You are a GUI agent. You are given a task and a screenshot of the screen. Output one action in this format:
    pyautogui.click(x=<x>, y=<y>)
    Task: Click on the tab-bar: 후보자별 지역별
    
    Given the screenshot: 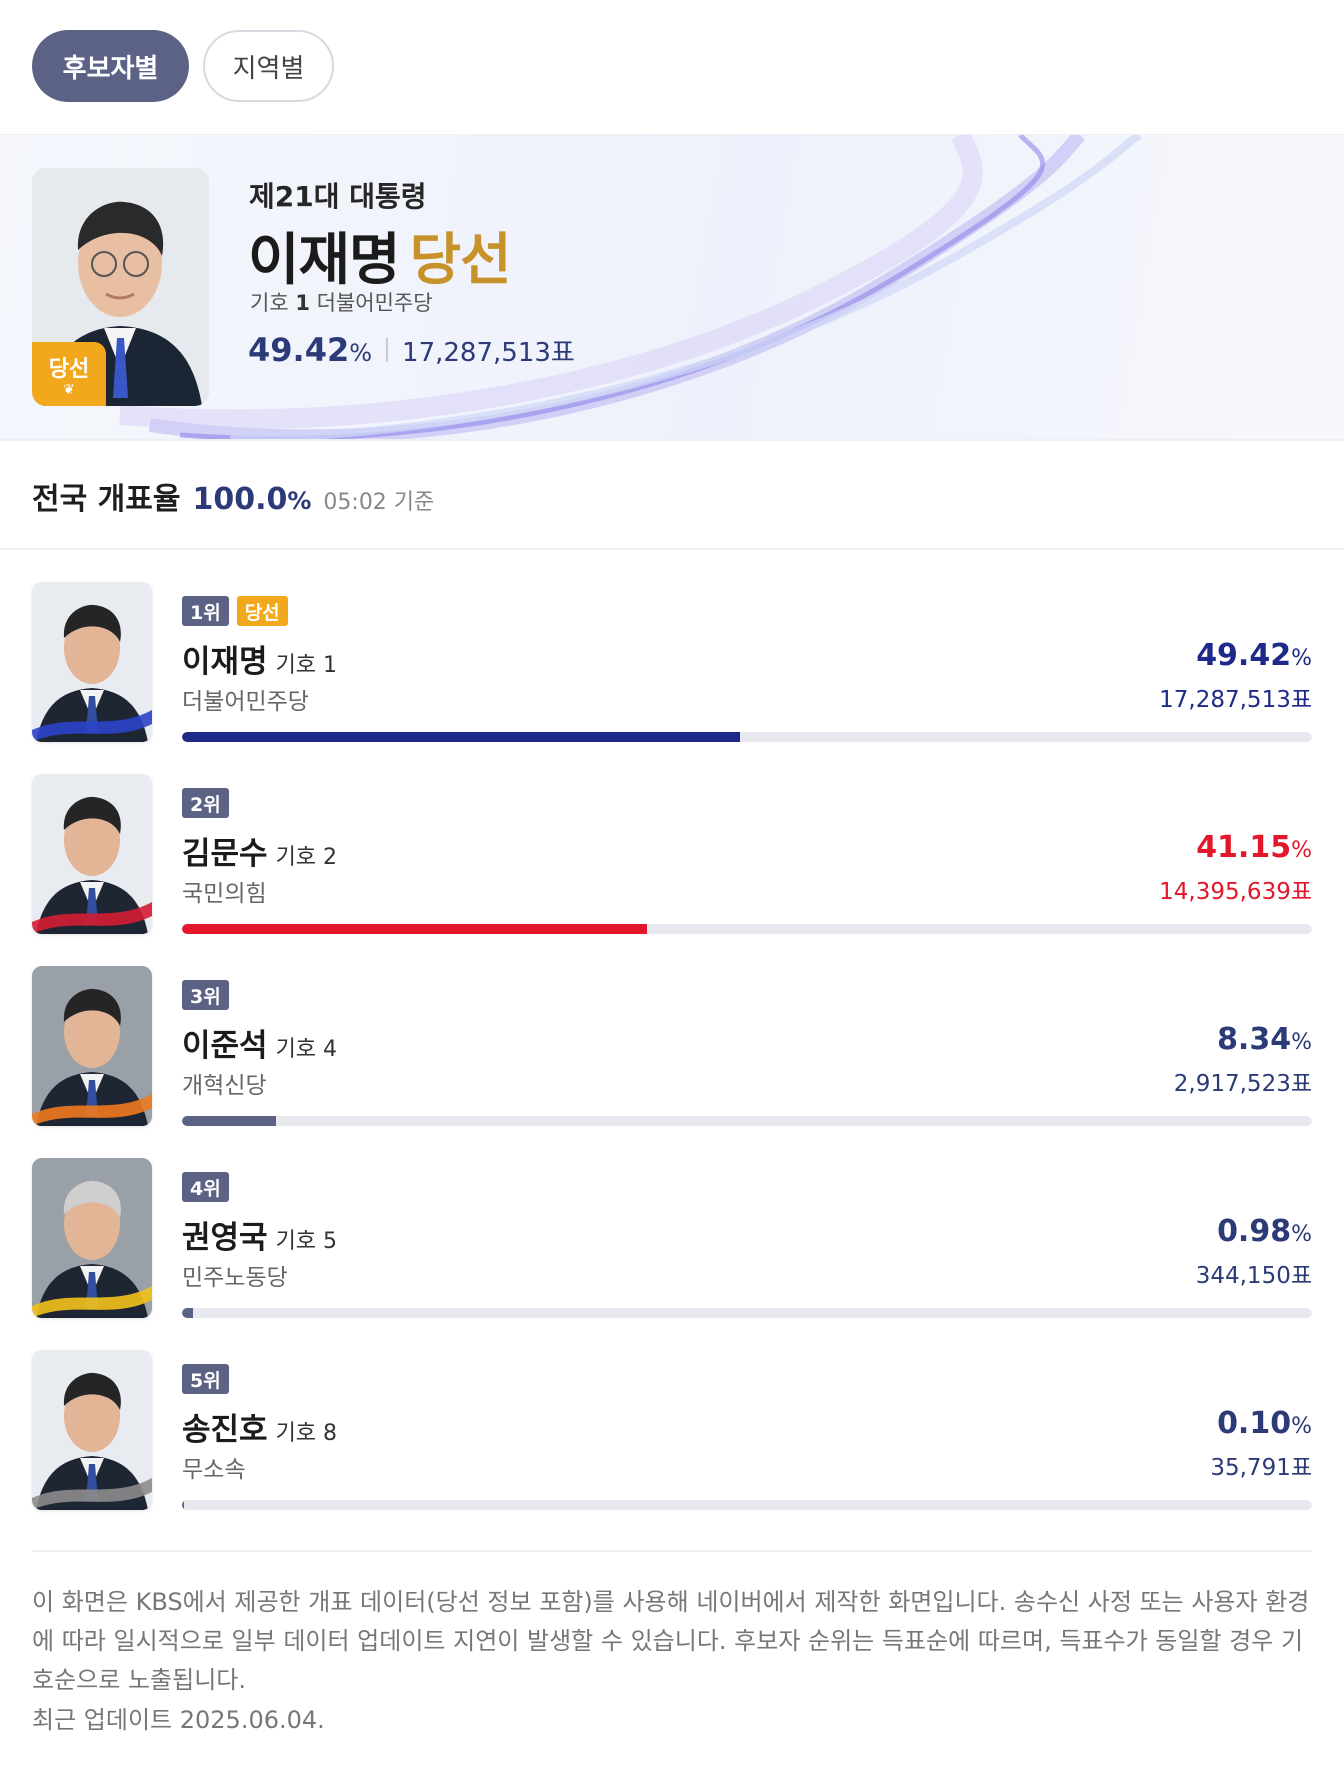 What is the action you would take?
    pyautogui.click(x=183, y=66)
    